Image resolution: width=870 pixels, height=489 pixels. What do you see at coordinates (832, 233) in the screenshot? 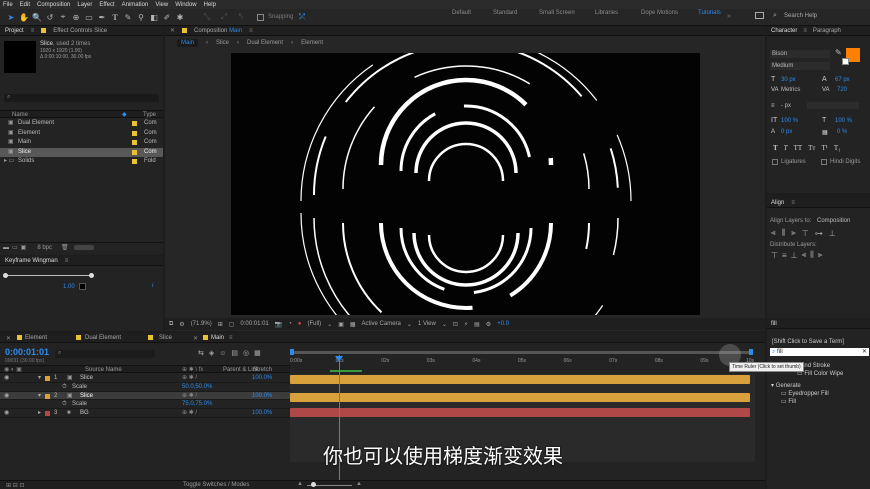
I see `align-bottom-icon: ⊥` at bounding box center [832, 233].